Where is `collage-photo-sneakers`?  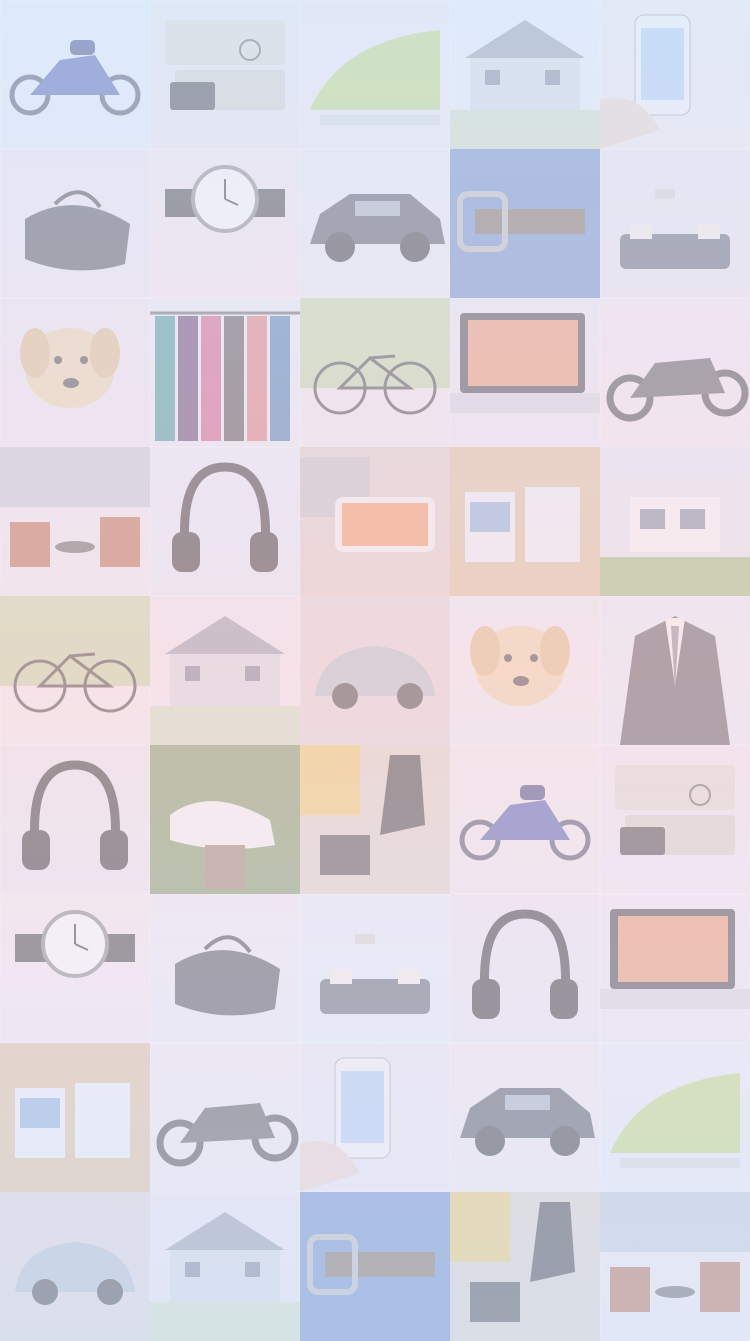
collage-photo-sneakers is located at coordinates (225, 819).